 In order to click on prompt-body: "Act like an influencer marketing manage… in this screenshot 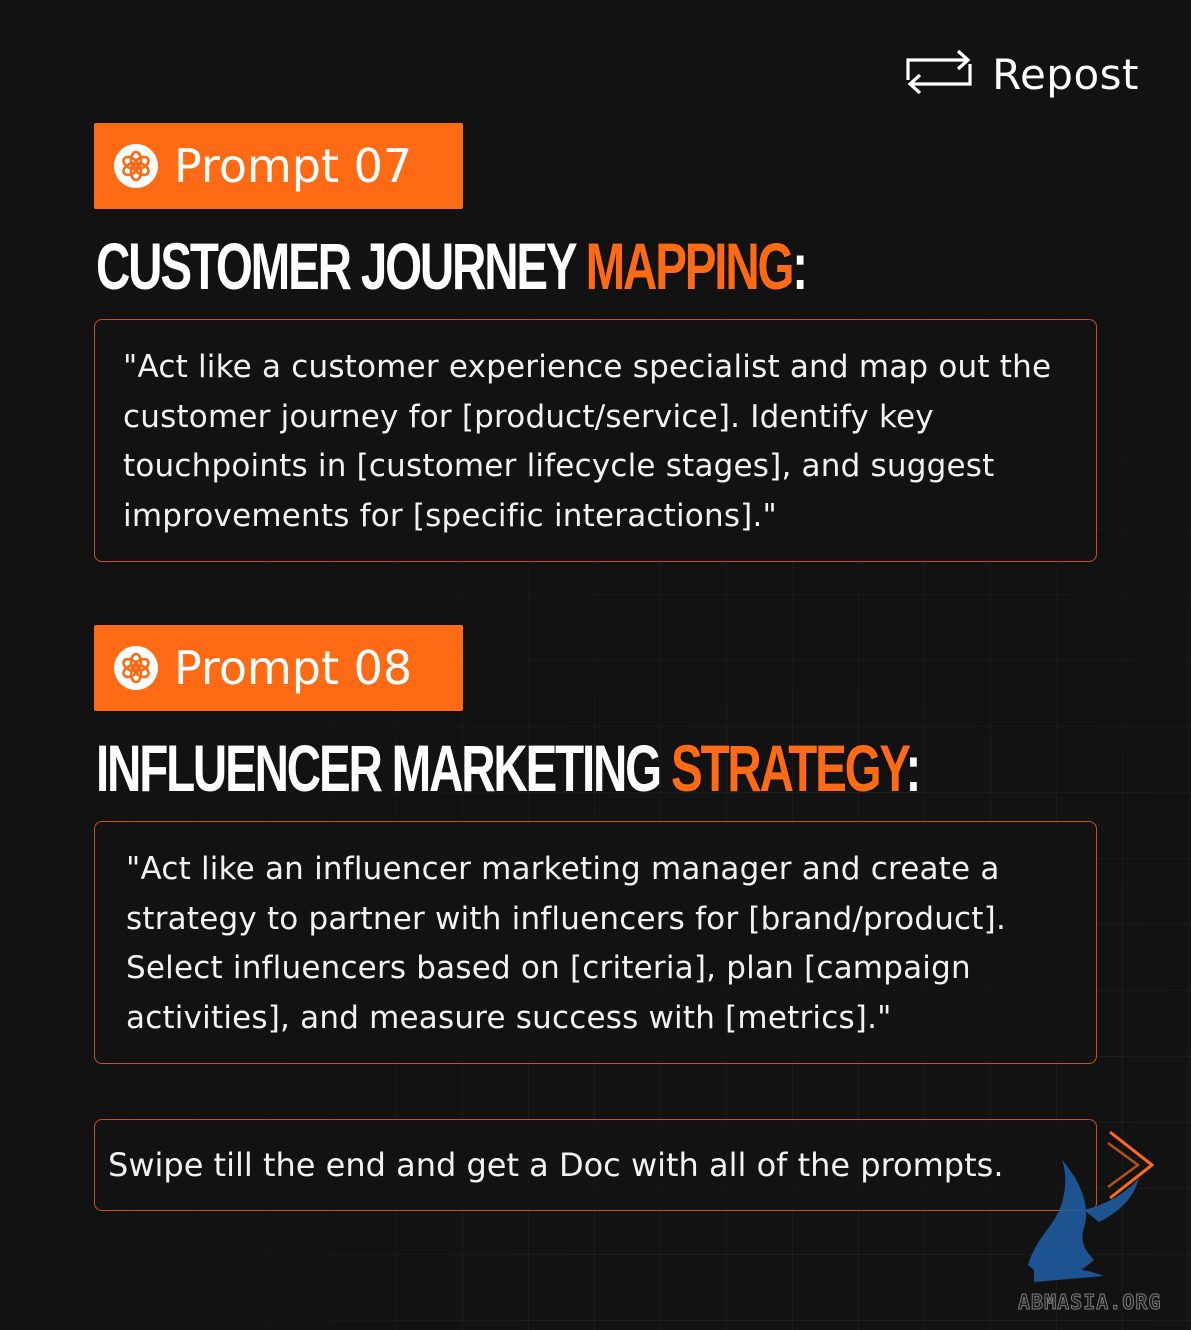, I will do `click(566, 943)`.